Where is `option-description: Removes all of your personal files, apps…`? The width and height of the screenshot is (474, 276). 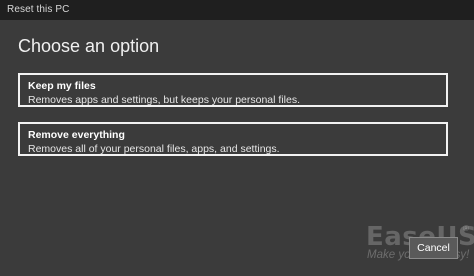 option-description: Removes all of your personal files, apps… is located at coordinates (154, 149).